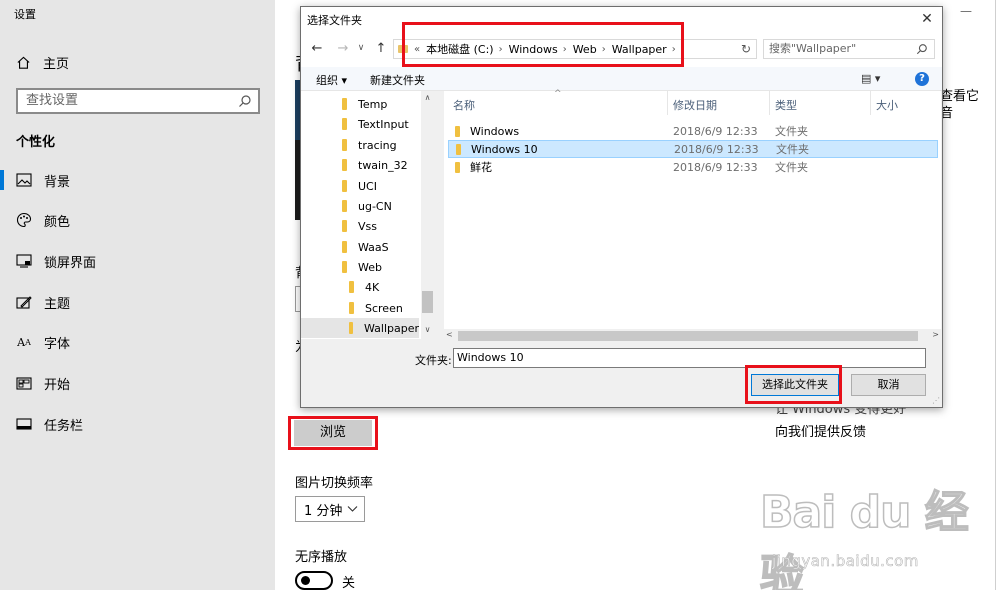 This screenshot has width=1000, height=590. Describe the element at coordinates (449, 334) in the screenshot. I see `scroll-left-icon: <` at that location.